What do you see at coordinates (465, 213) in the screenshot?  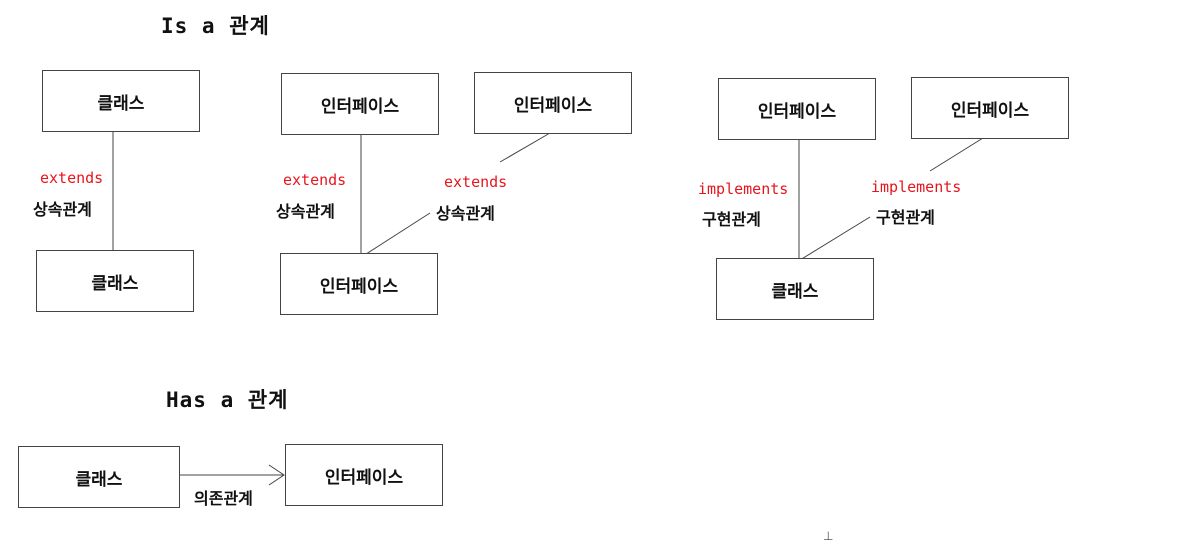 I see `inheritance-relation-label-right: 상속관계` at bounding box center [465, 213].